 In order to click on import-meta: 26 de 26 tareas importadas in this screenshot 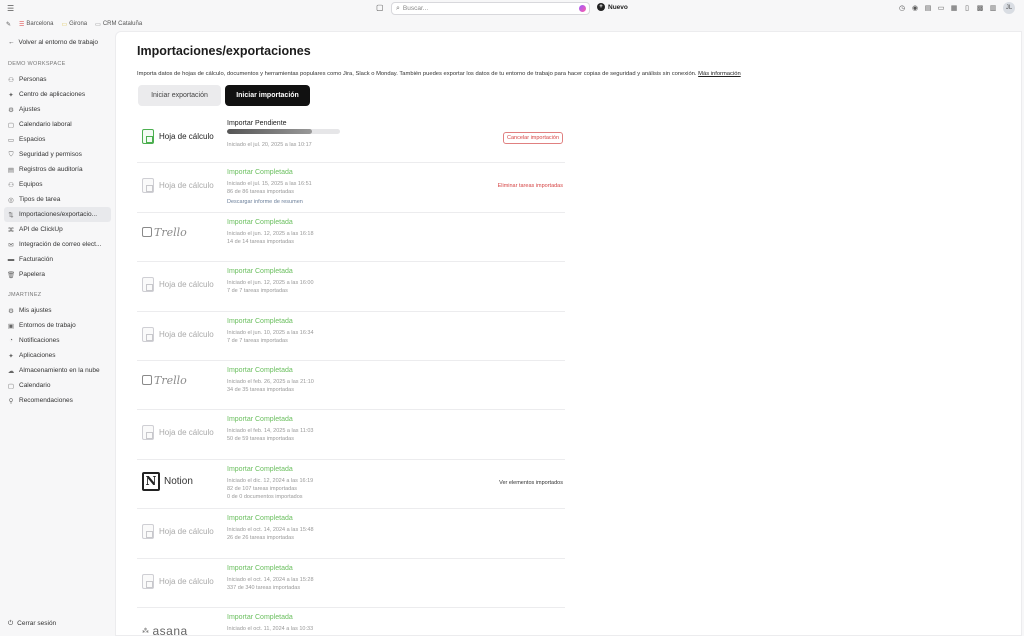, I will do `click(260, 538)`.